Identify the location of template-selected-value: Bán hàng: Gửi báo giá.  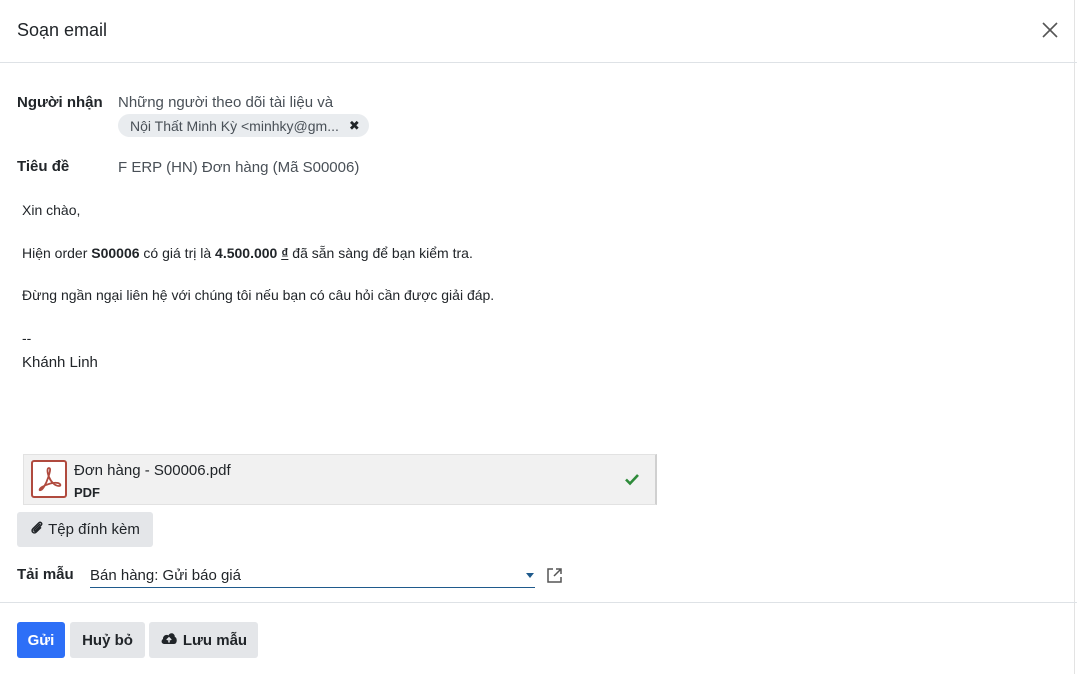
(165, 575).